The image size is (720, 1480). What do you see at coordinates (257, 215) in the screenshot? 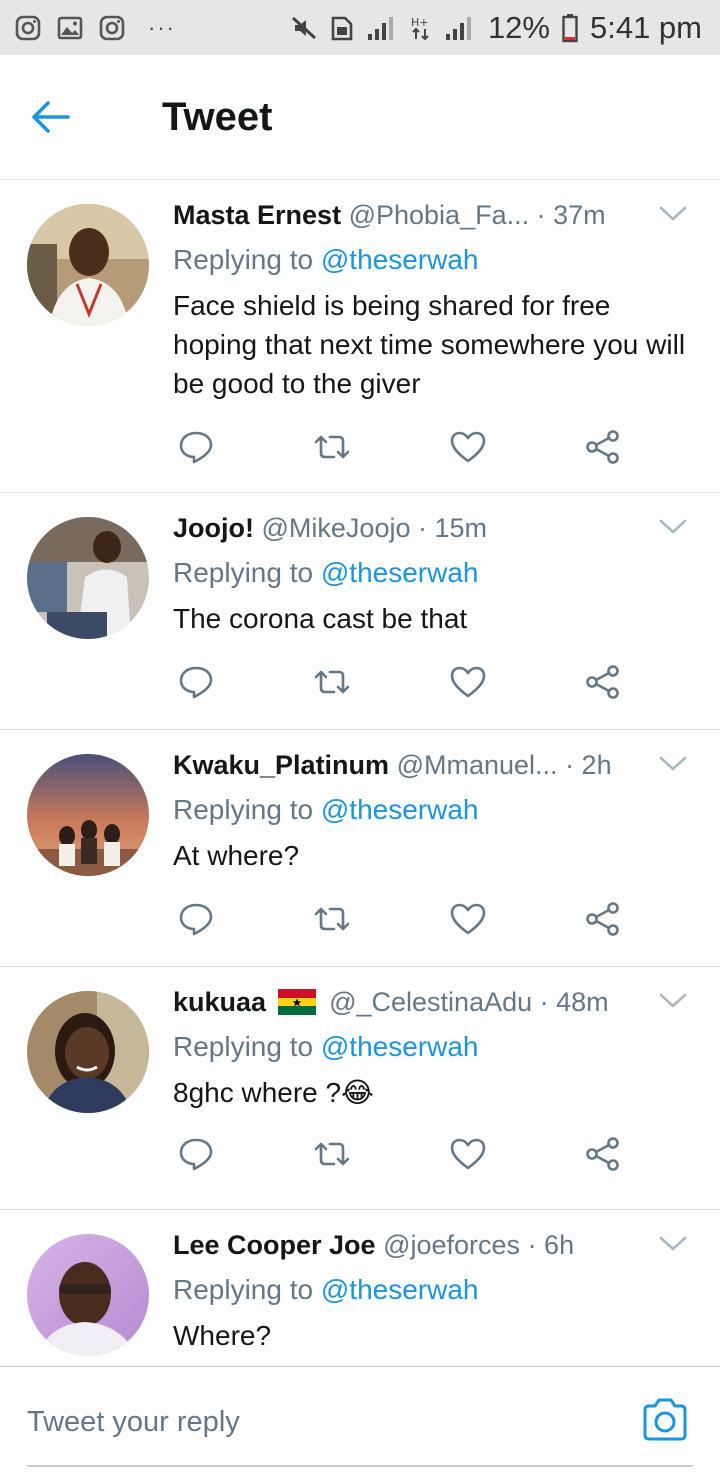
I see `author-name: Masta Ernest` at bounding box center [257, 215].